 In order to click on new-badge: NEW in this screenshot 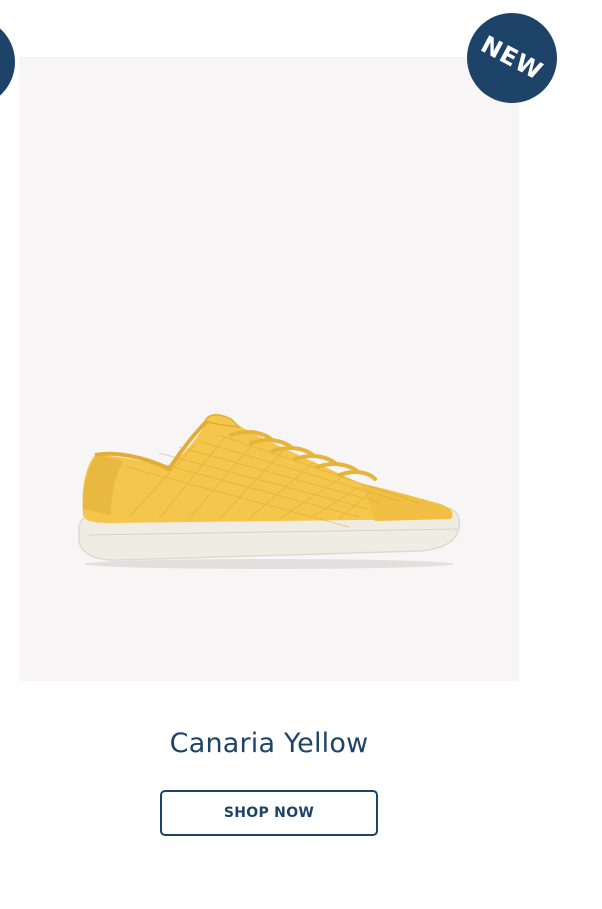, I will do `click(512, 58)`.